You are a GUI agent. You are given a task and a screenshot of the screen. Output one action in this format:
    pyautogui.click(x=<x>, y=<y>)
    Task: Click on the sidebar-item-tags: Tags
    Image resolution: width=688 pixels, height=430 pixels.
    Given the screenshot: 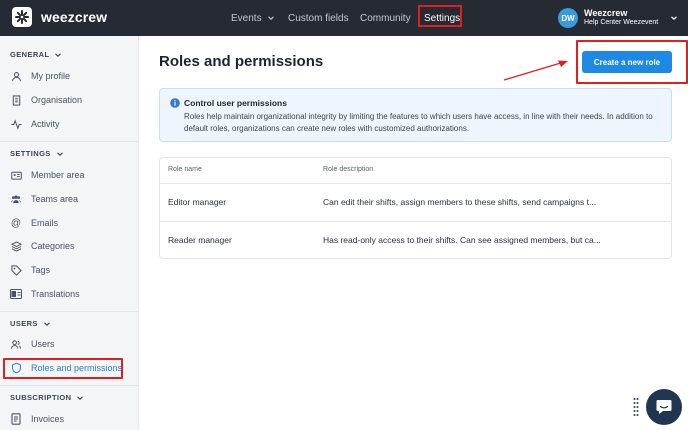 What is the action you would take?
    pyautogui.click(x=30, y=270)
    